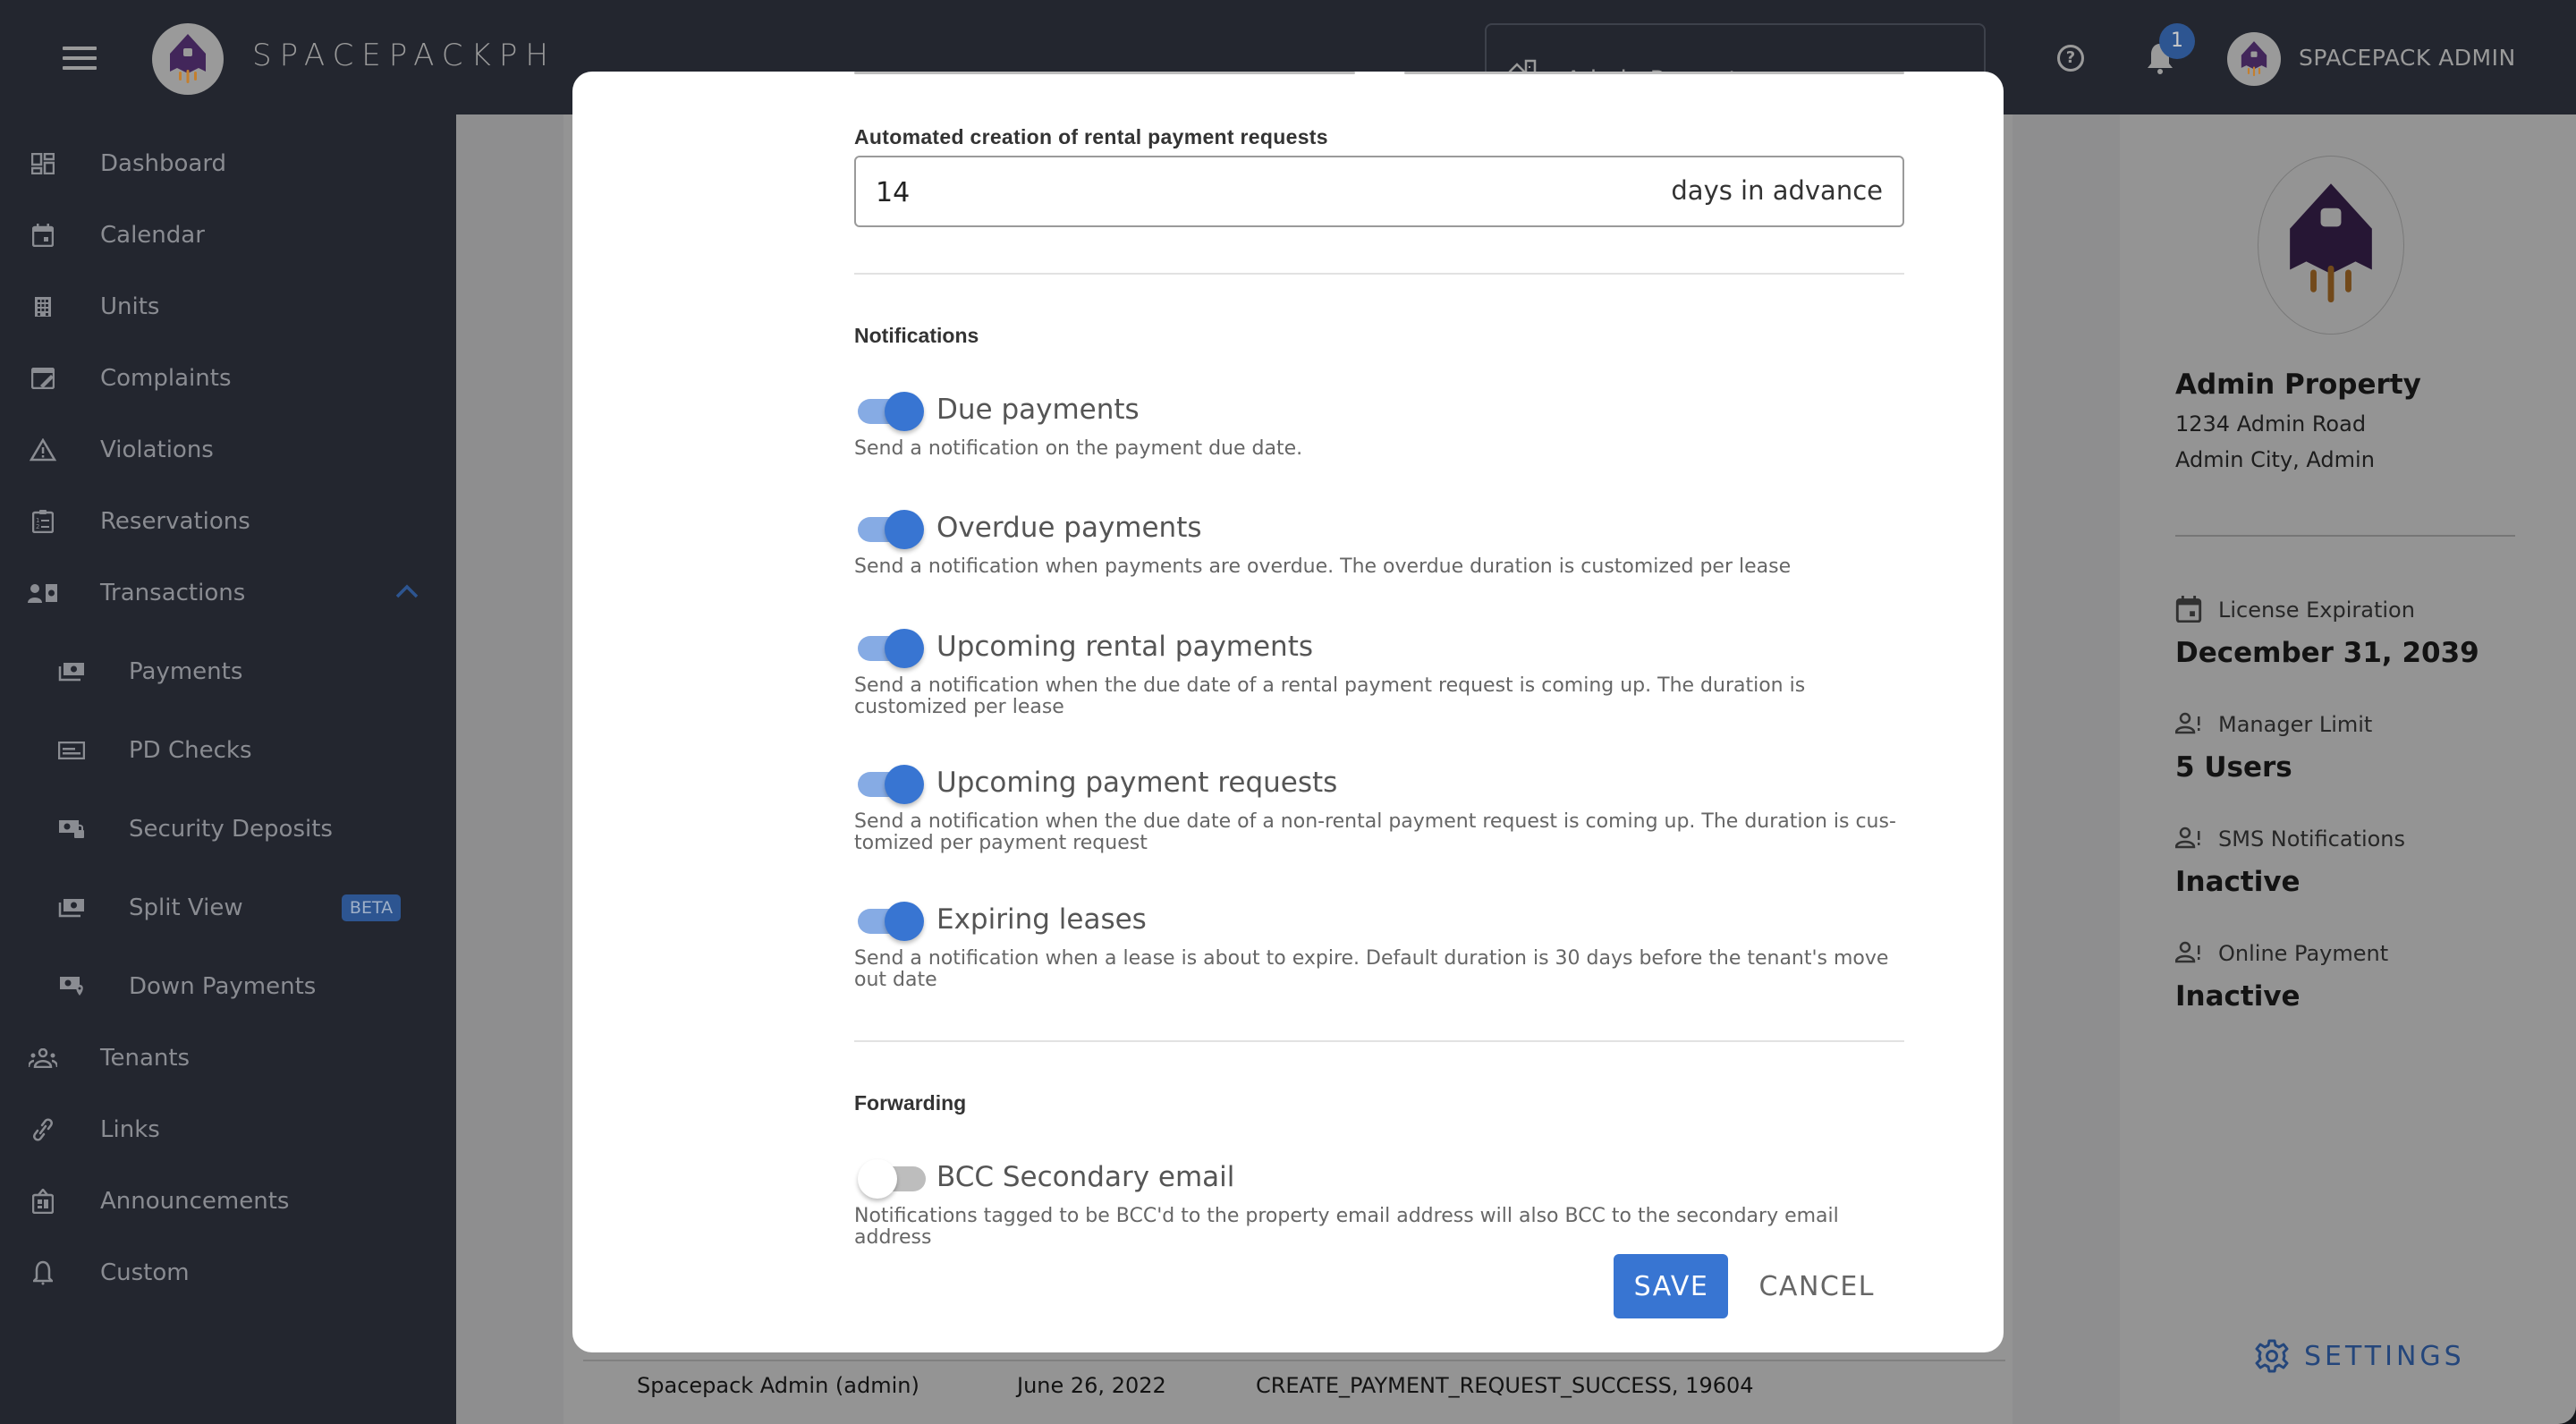  I want to click on sidebar-item-label: Transactions, so click(173, 593).